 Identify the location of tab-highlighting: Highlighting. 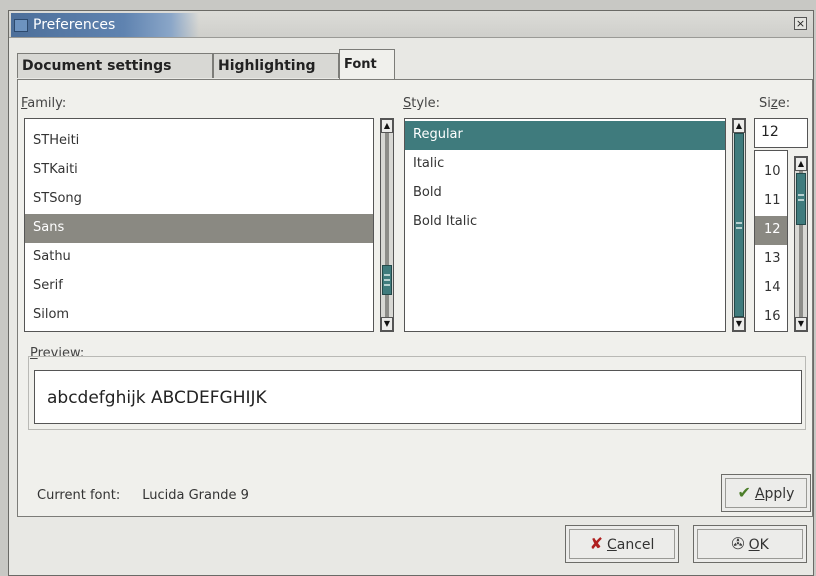
(276, 65).